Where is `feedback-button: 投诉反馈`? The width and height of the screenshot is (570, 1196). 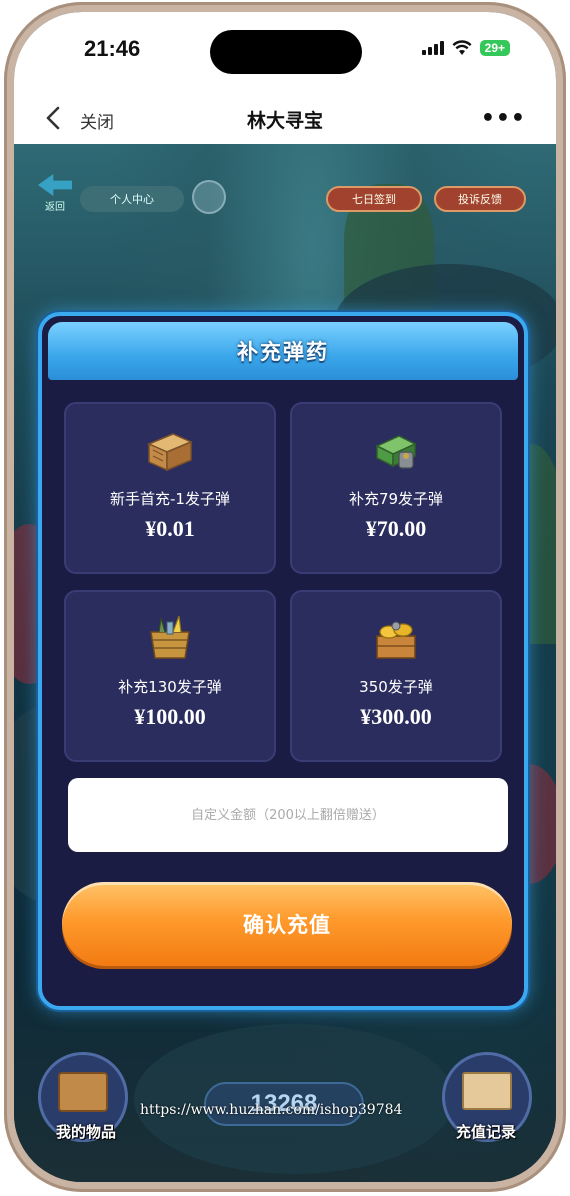 feedback-button: 投诉反馈 is located at coordinates (480, 199).